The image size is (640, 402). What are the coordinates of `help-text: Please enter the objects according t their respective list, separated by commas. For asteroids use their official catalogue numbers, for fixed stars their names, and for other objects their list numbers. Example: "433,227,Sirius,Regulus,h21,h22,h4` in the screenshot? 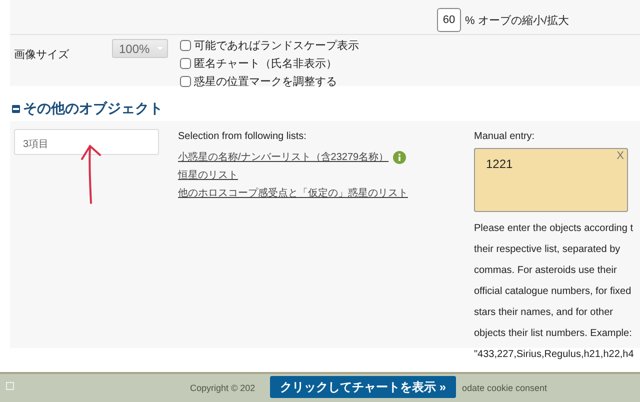 It's located at (554, 292).